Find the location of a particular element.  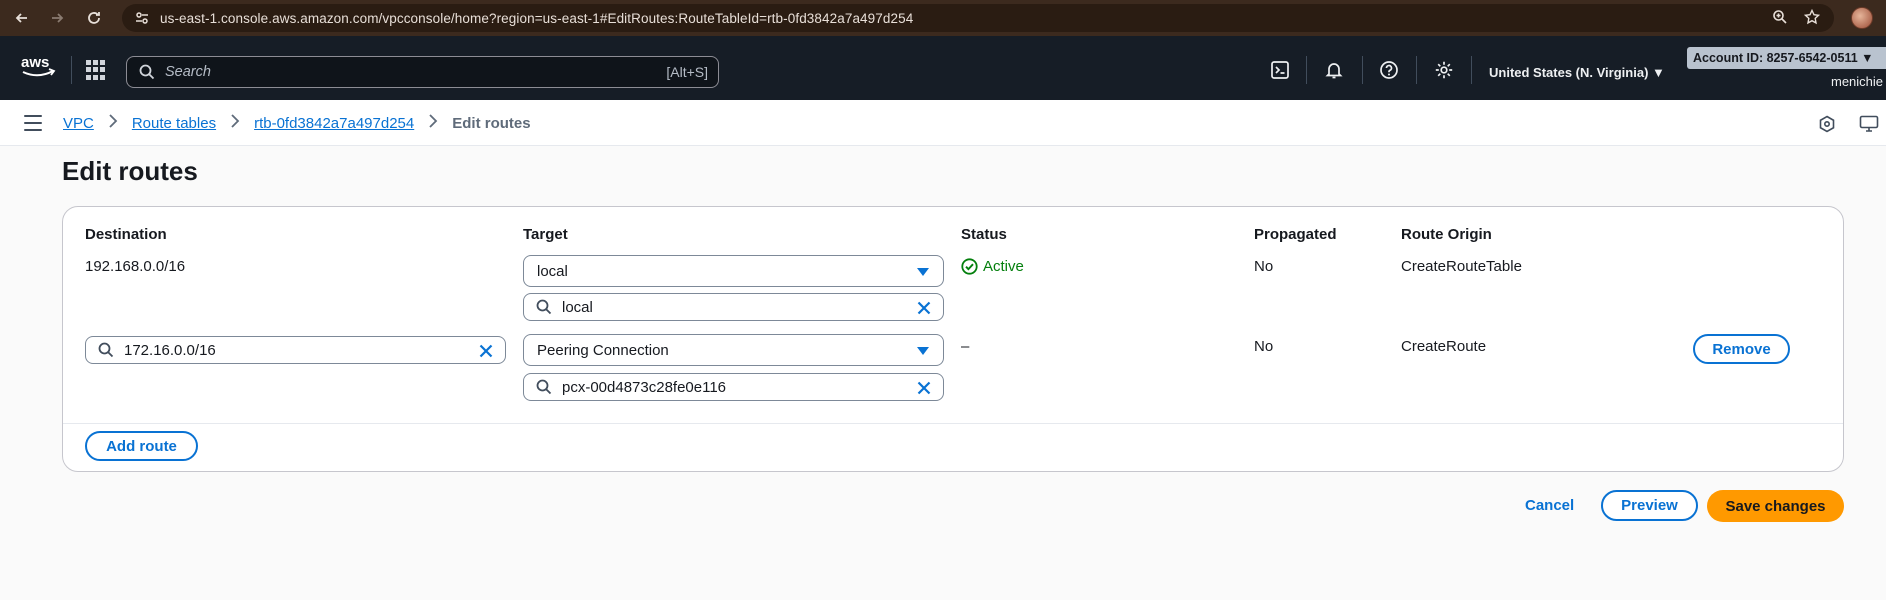

header-destination: Destination is located at coordinates (126, 234).